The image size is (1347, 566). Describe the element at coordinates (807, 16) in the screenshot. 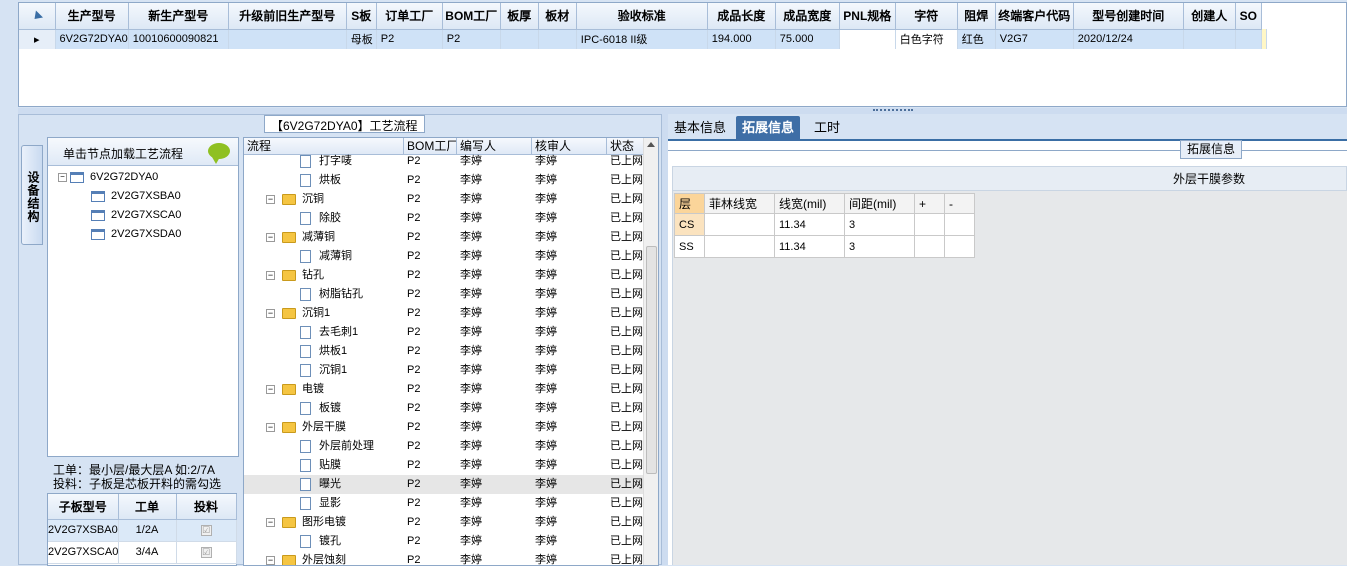

I see `column-header: 成品宽度` at that location.